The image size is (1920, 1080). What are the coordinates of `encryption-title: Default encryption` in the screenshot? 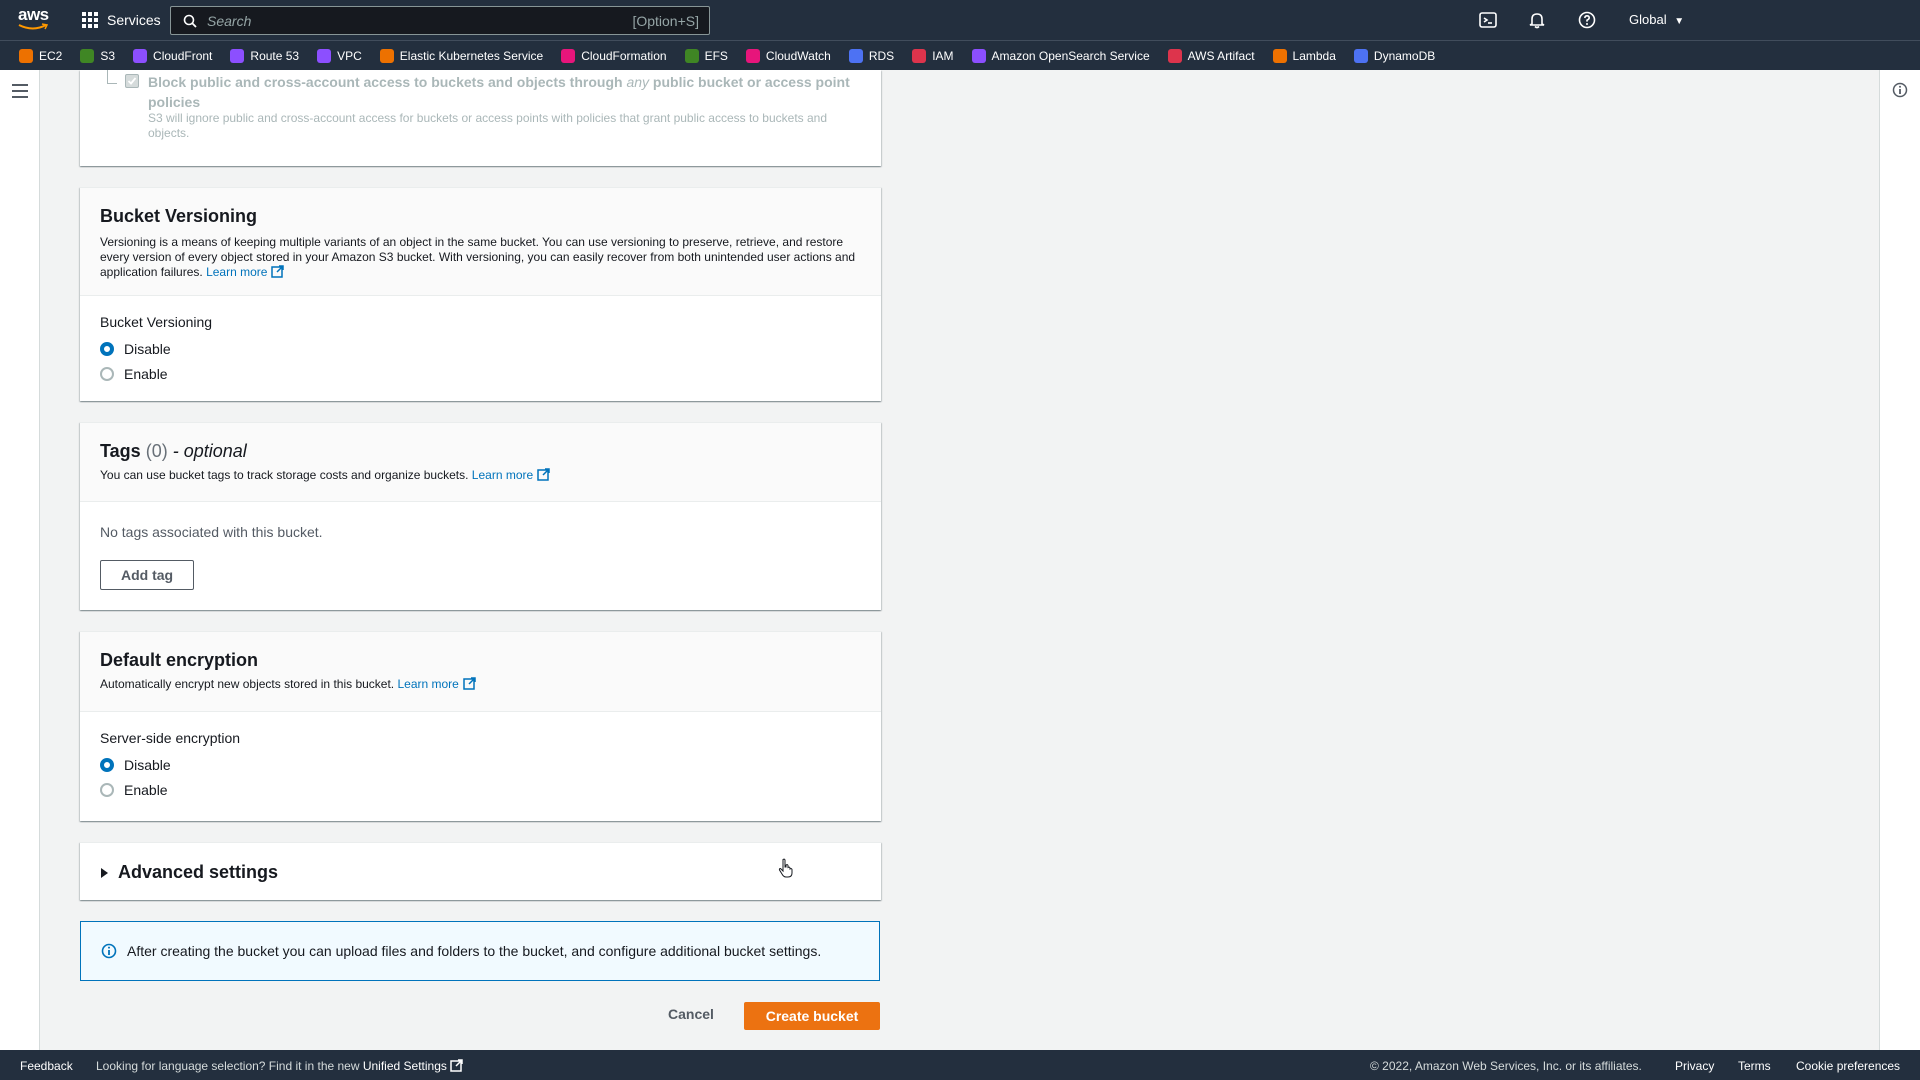 It's located at (179, 660).